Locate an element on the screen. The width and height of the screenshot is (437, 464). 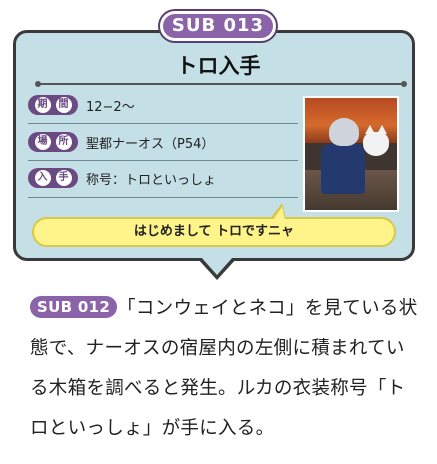
reward-row: 入 手 称号：トロといっしょ is located at coordinates (122, 178).